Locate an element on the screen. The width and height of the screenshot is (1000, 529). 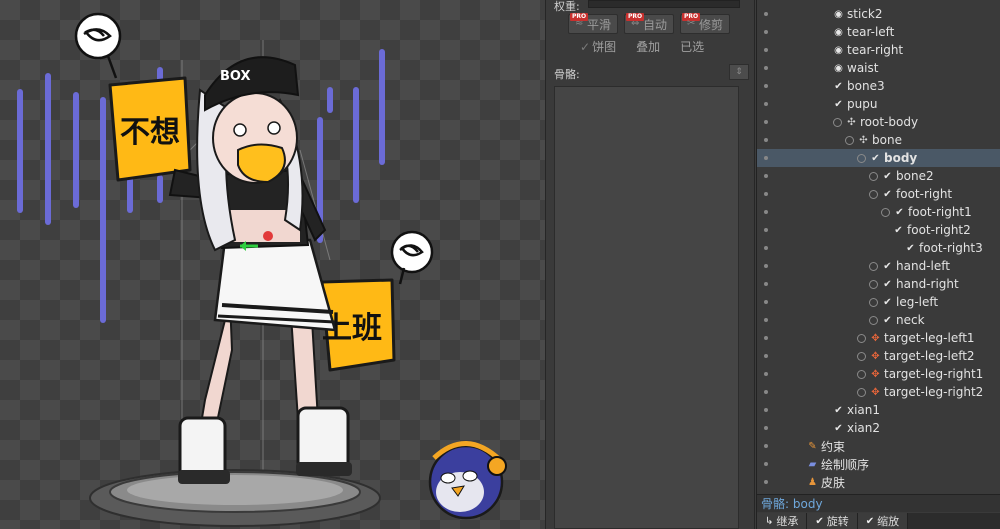
cap-logo-text: BOX is located at coordinates (235, 76).